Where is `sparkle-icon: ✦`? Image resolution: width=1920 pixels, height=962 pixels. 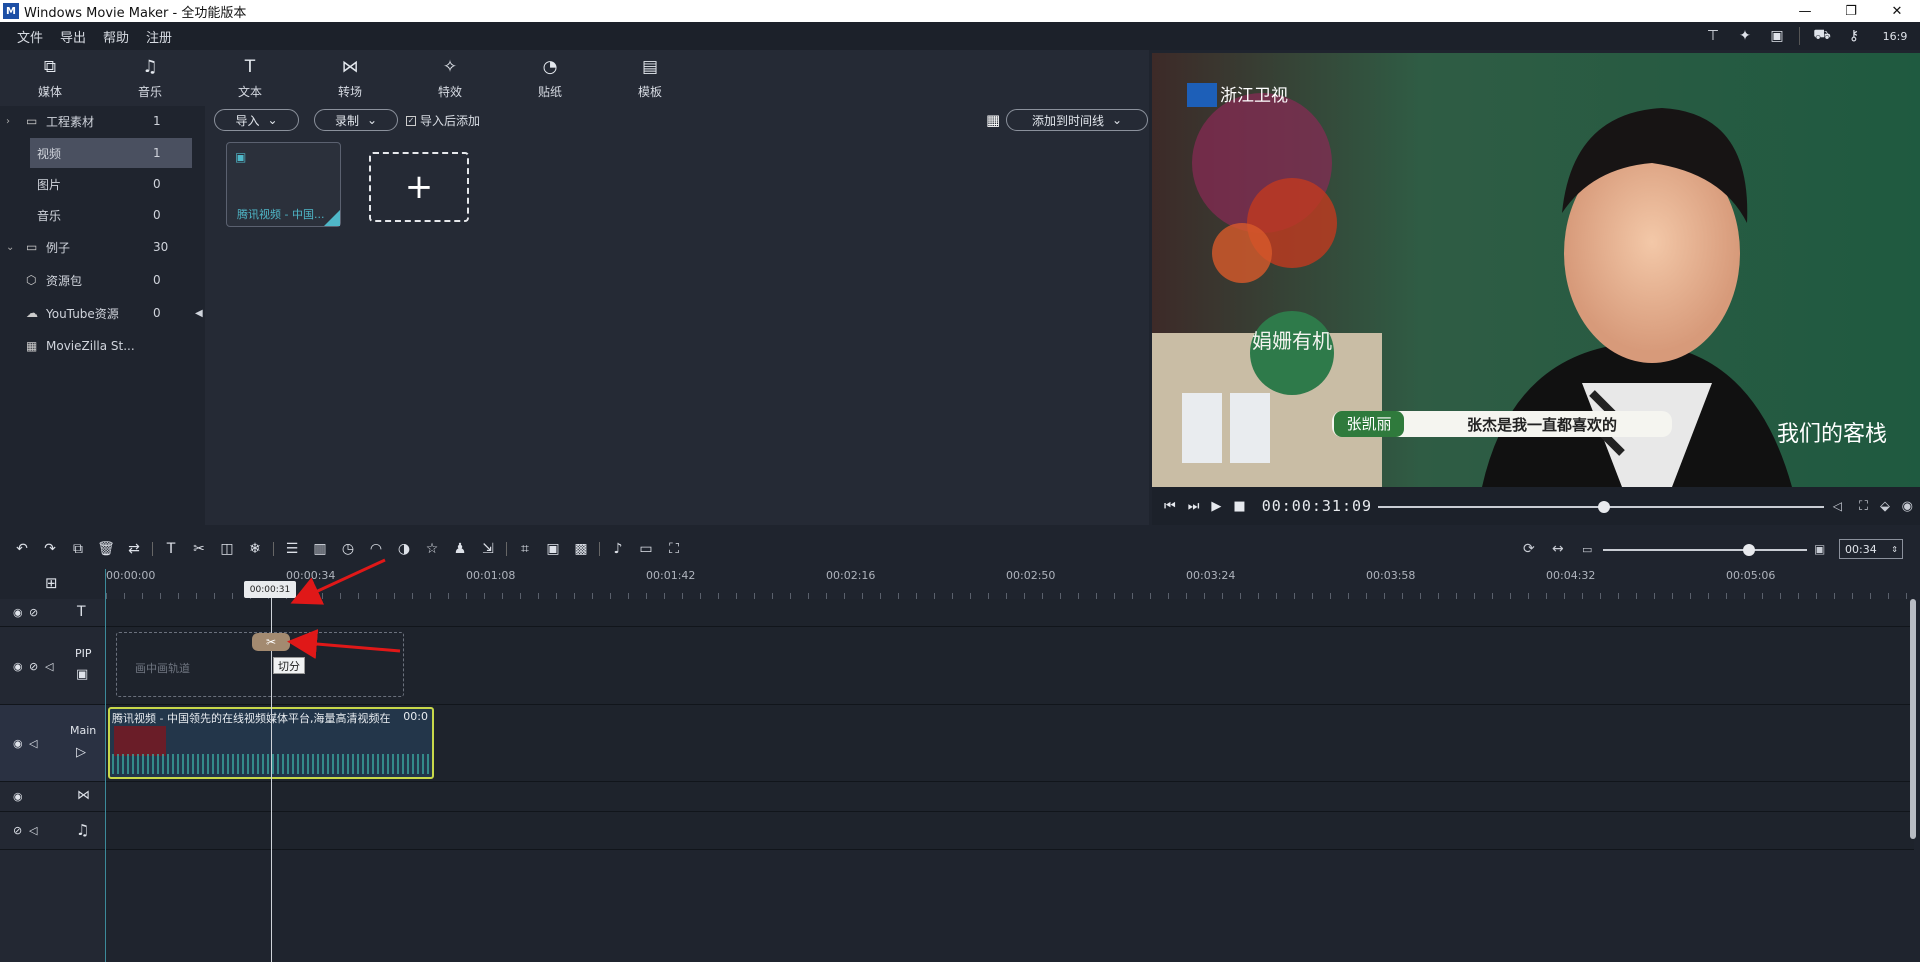 sparkle-icon: ✦ is located at coordinates (1745, 36).